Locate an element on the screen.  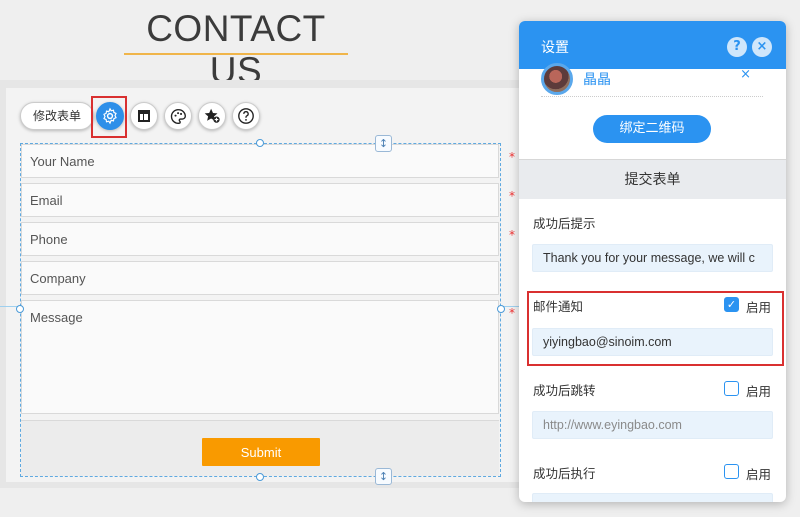
email-highlight-box is located at coordinates (655, 328).